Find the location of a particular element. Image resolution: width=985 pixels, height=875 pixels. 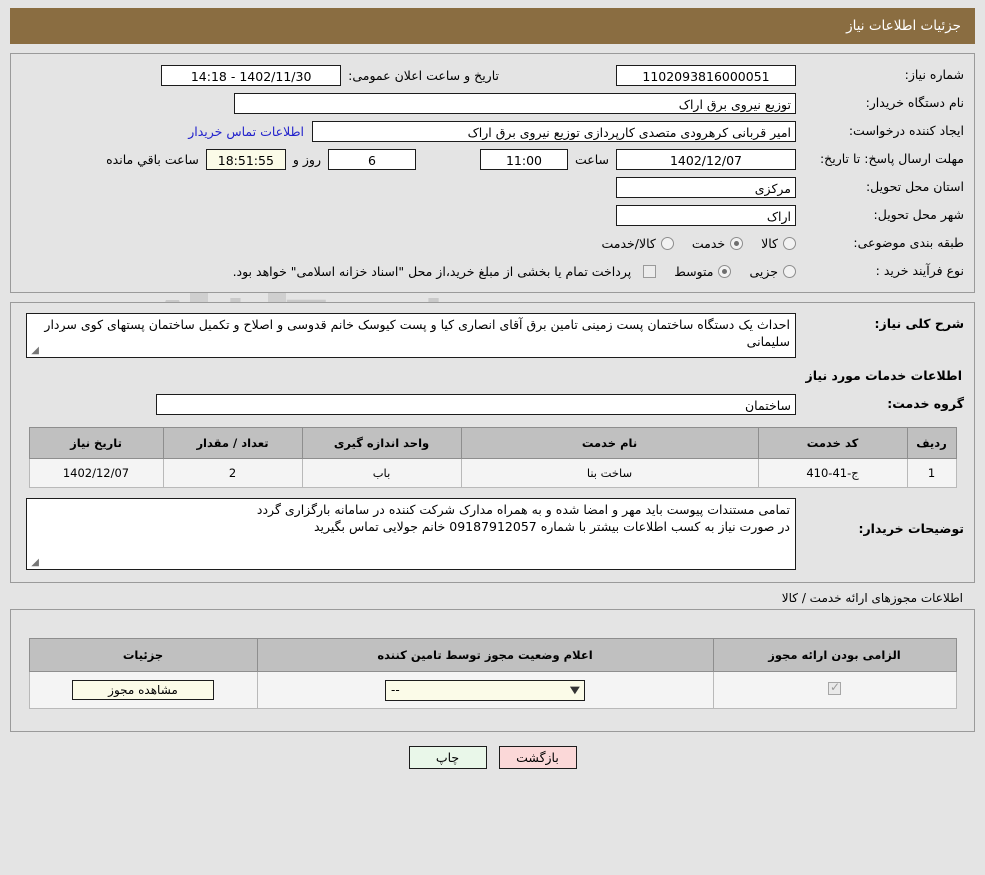

creator-label: ایجاد کننده درخواست: is located at coordinates (906, 130).